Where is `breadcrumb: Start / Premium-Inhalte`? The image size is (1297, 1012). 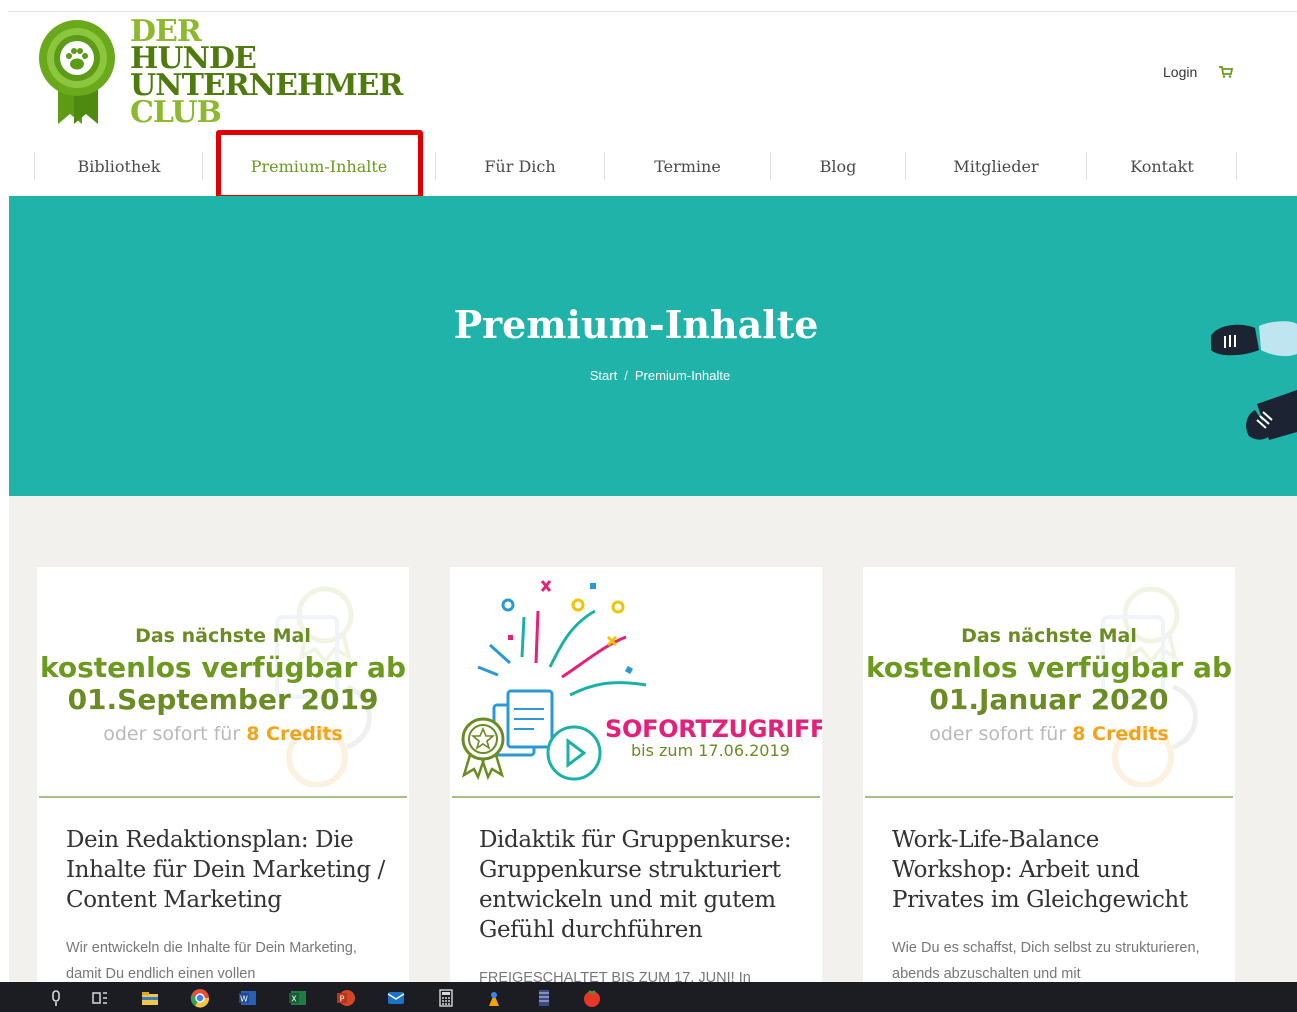 breadcrumb: Start / Premium-Inhalte is located at coordinates (653, 375).